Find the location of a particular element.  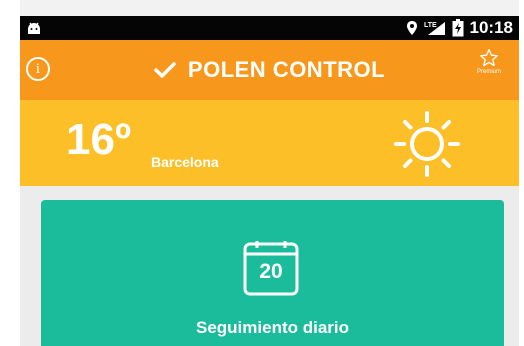

left-margin is located at coordinates (10, 173).